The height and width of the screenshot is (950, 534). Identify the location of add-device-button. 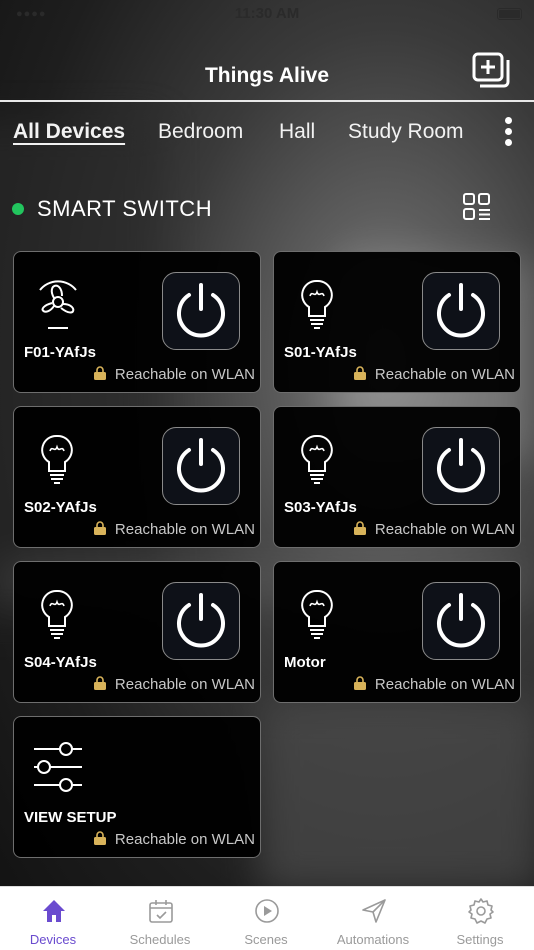
(492, 70).